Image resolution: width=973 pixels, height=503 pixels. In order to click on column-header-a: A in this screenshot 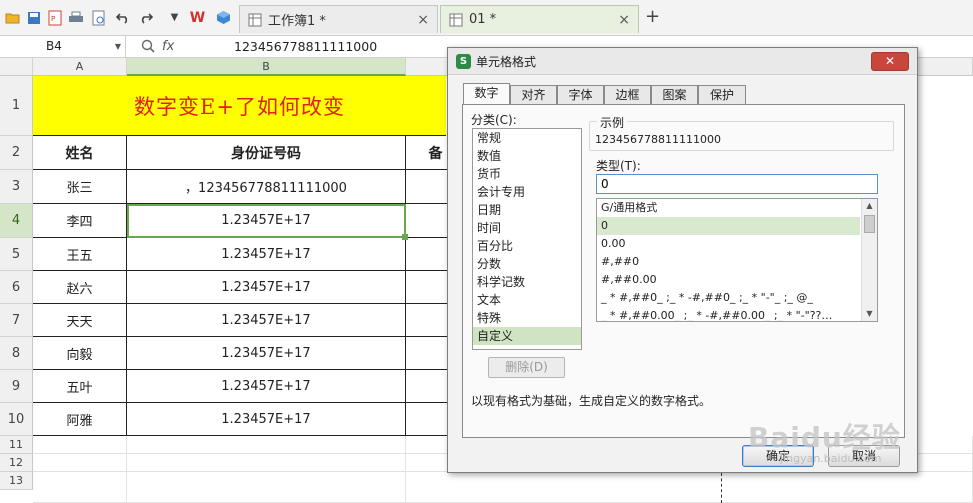, I will do `click(80, 67)`.